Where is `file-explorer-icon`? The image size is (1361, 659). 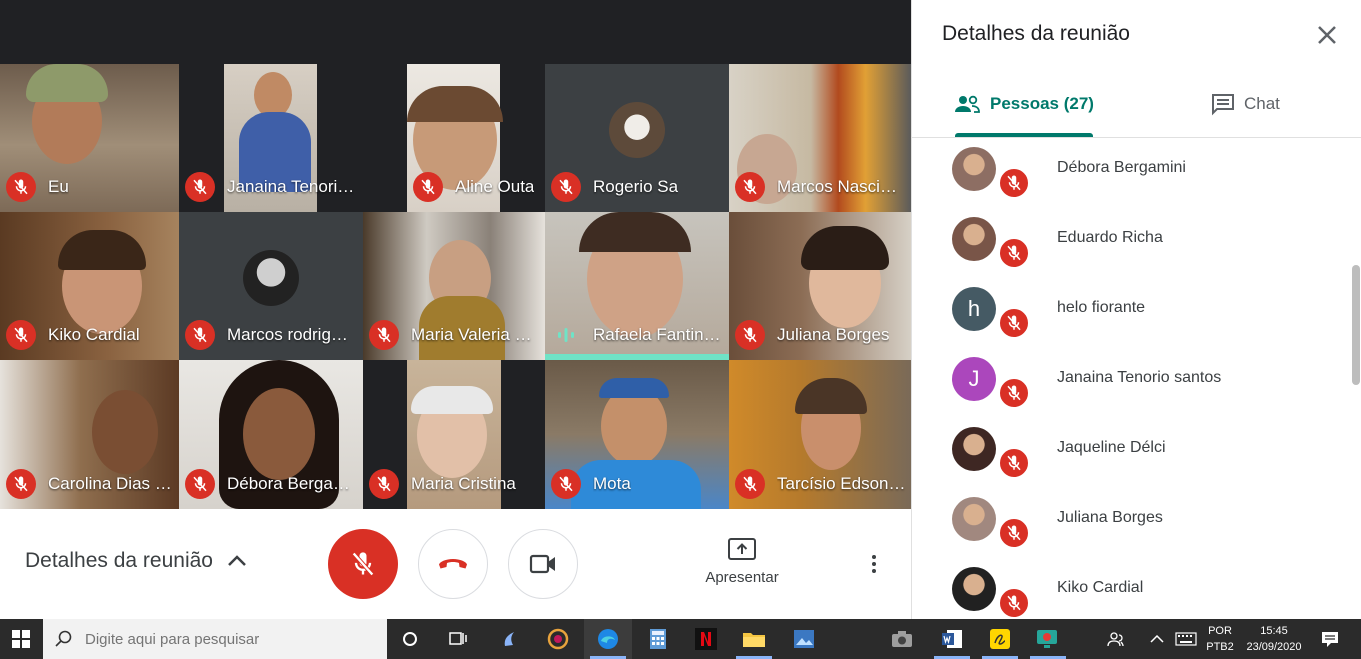
file-explorer-icon is located at coordinates (754, 639).